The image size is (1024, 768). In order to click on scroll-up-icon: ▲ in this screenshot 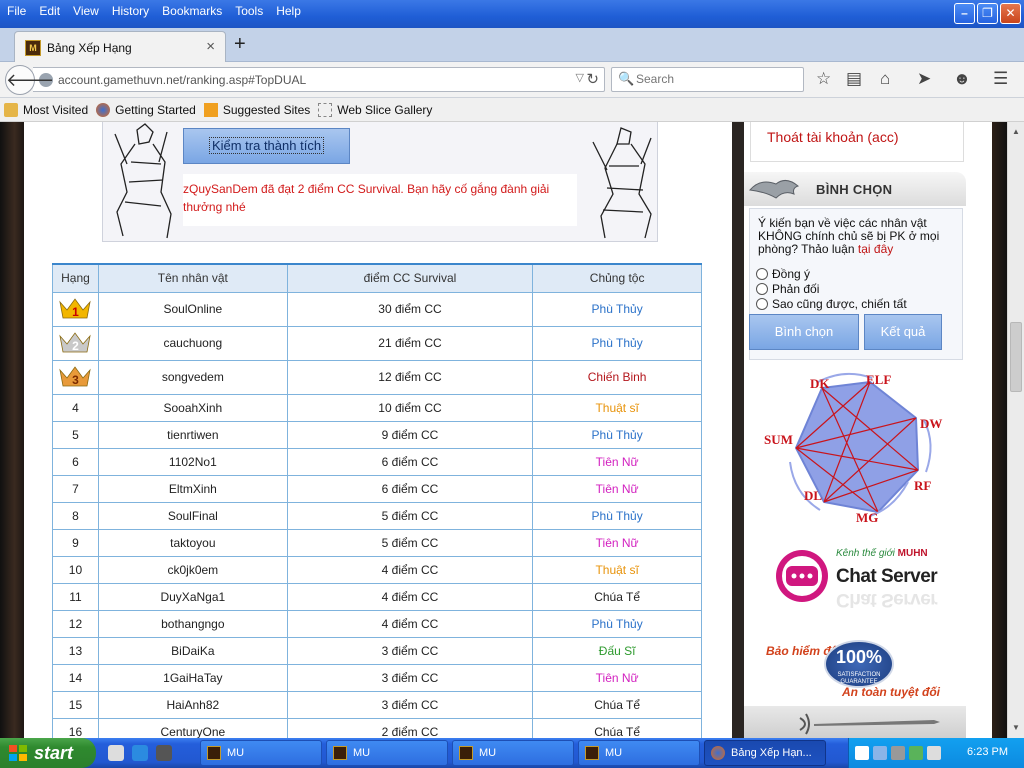, I will do `click(1016, 132)`.